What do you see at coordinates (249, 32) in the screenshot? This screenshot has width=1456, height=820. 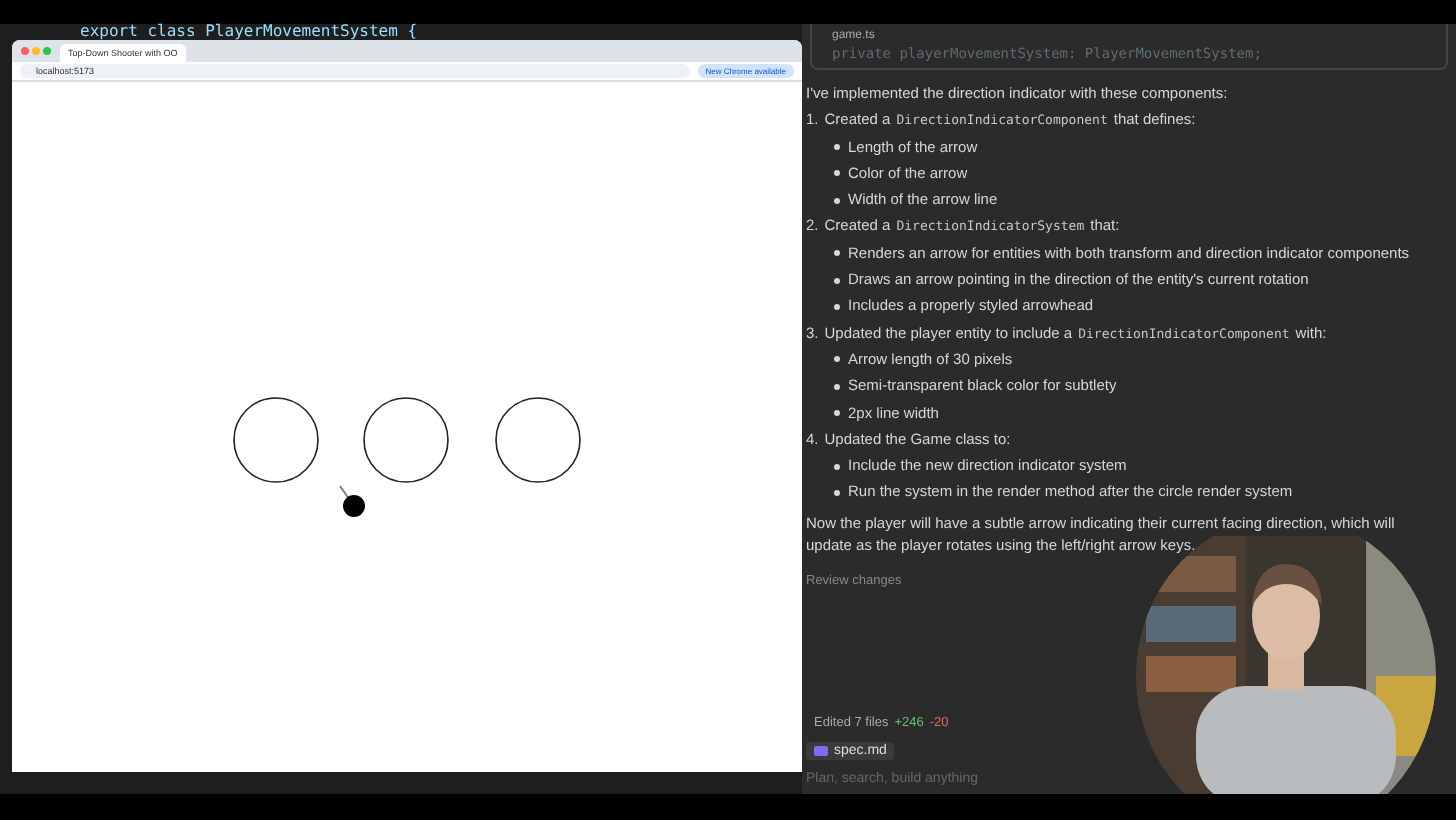 I see `code-line: export class PlayerMovementSystem {` at bounding box center [249, 32].